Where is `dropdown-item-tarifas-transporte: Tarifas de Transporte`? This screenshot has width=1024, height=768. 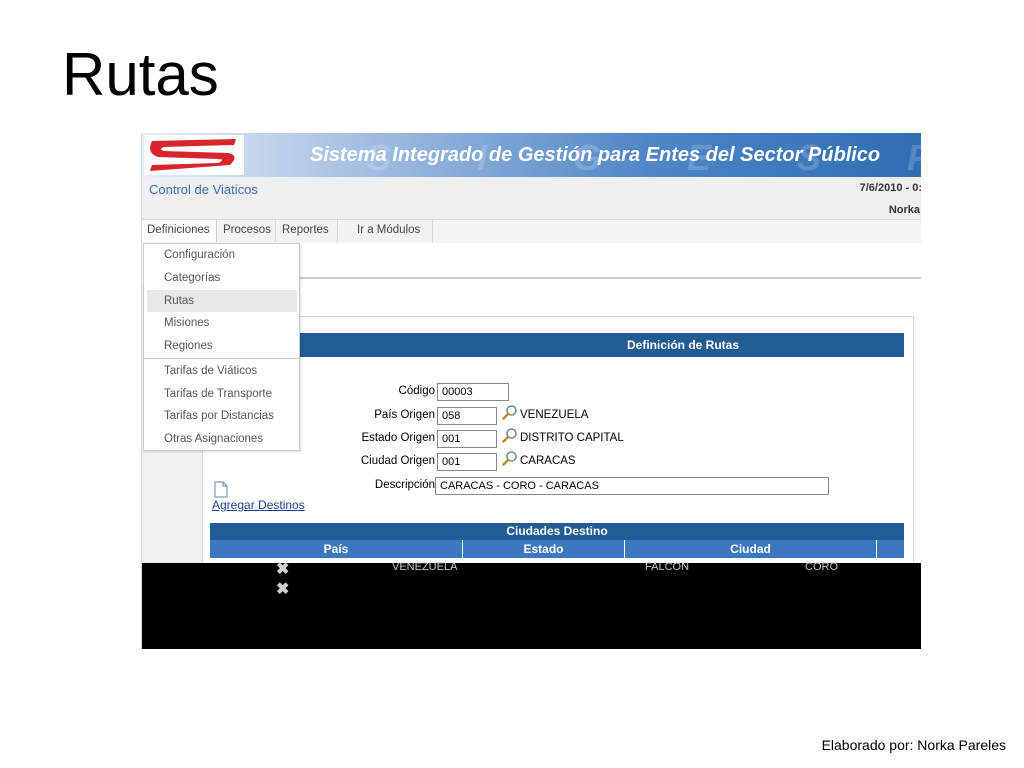 dropdown-item-tarifas-transporte: Tarifas de Transporte is located at coordinates (221, 394).